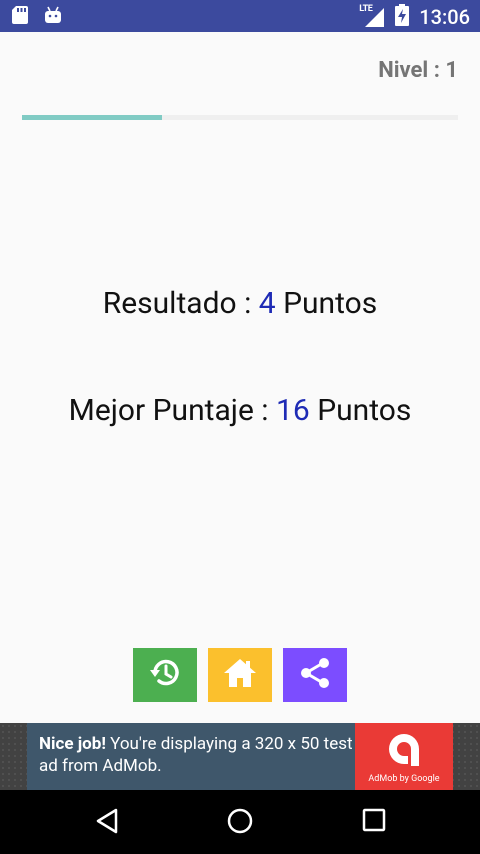  I want to click on best-label: Mejor Puntaje :, so click(172, 410).